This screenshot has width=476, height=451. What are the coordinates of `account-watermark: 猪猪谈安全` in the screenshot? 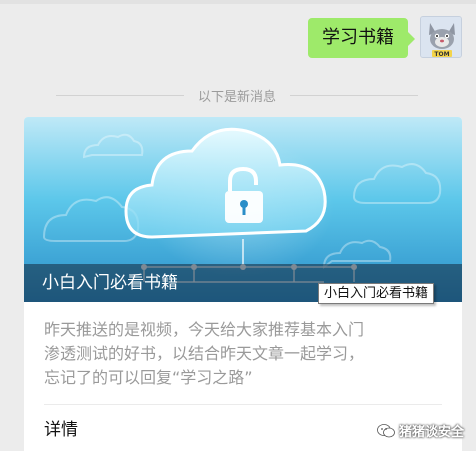 It's located at (420, 430).